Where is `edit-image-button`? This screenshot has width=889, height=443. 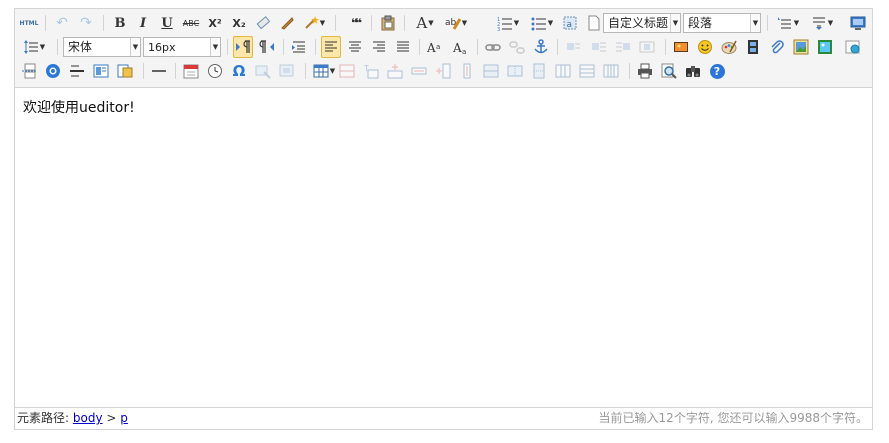 edit-image-button is located at coordinates (287, 71).